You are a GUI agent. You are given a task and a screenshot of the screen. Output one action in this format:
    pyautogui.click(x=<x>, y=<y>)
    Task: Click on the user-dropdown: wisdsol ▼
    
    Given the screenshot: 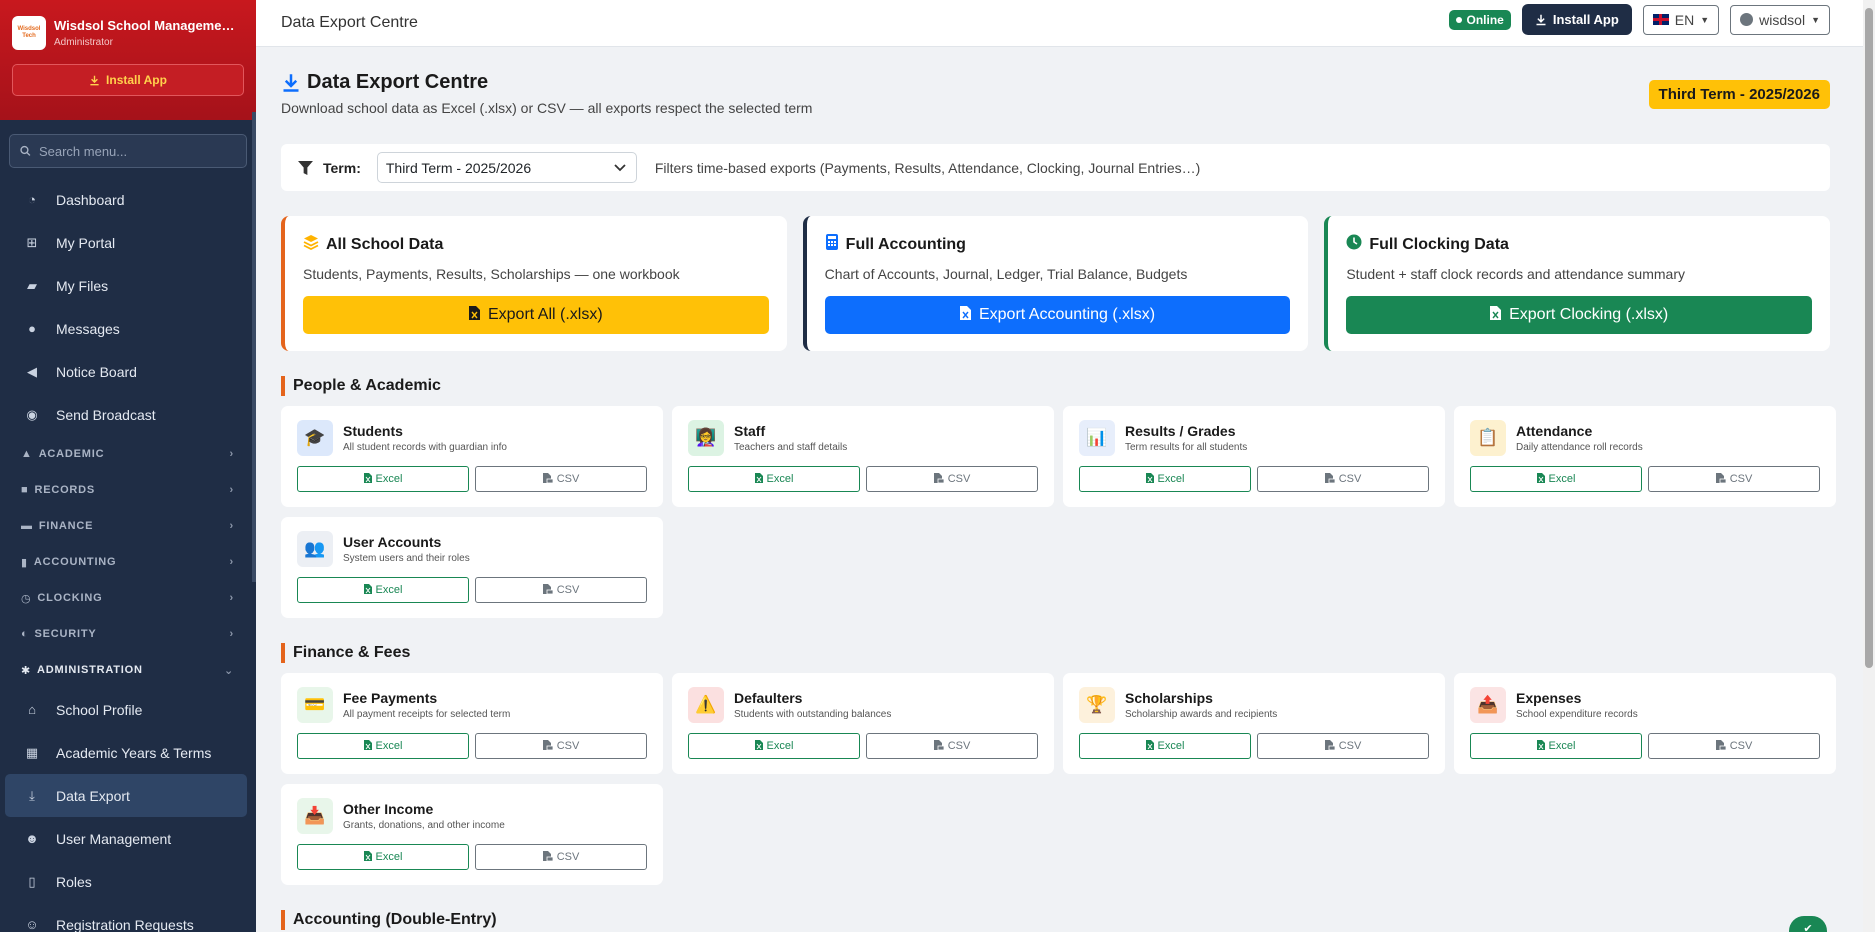 What is the action you would take?
    pyautogui.click(x=1780, y=19)
    